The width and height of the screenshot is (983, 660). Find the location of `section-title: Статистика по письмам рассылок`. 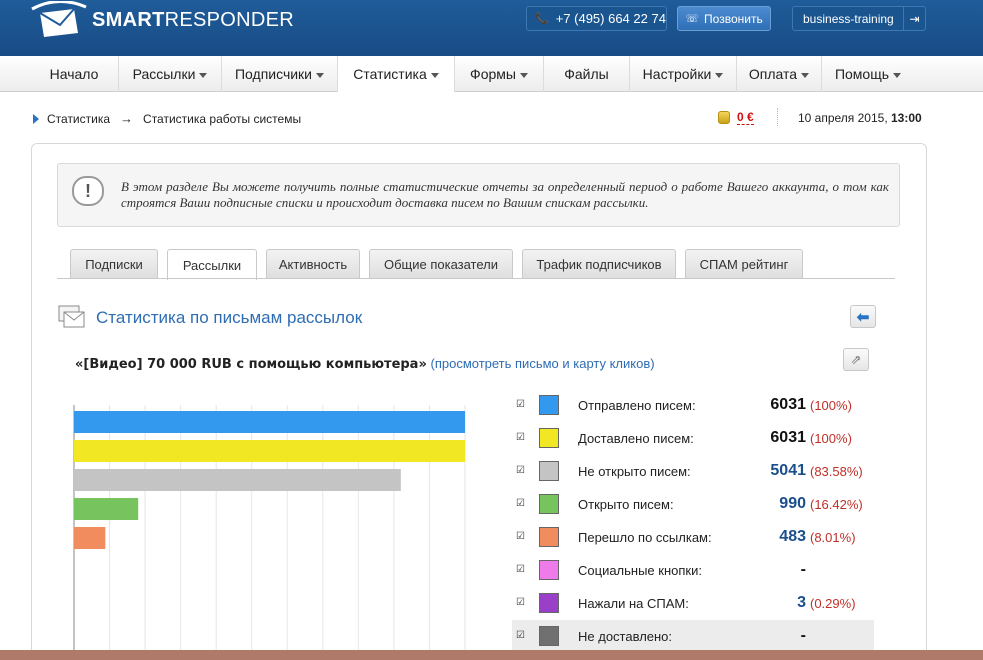

section-title: Статистика по письмам рассылок is located at coordinates (229, 317).